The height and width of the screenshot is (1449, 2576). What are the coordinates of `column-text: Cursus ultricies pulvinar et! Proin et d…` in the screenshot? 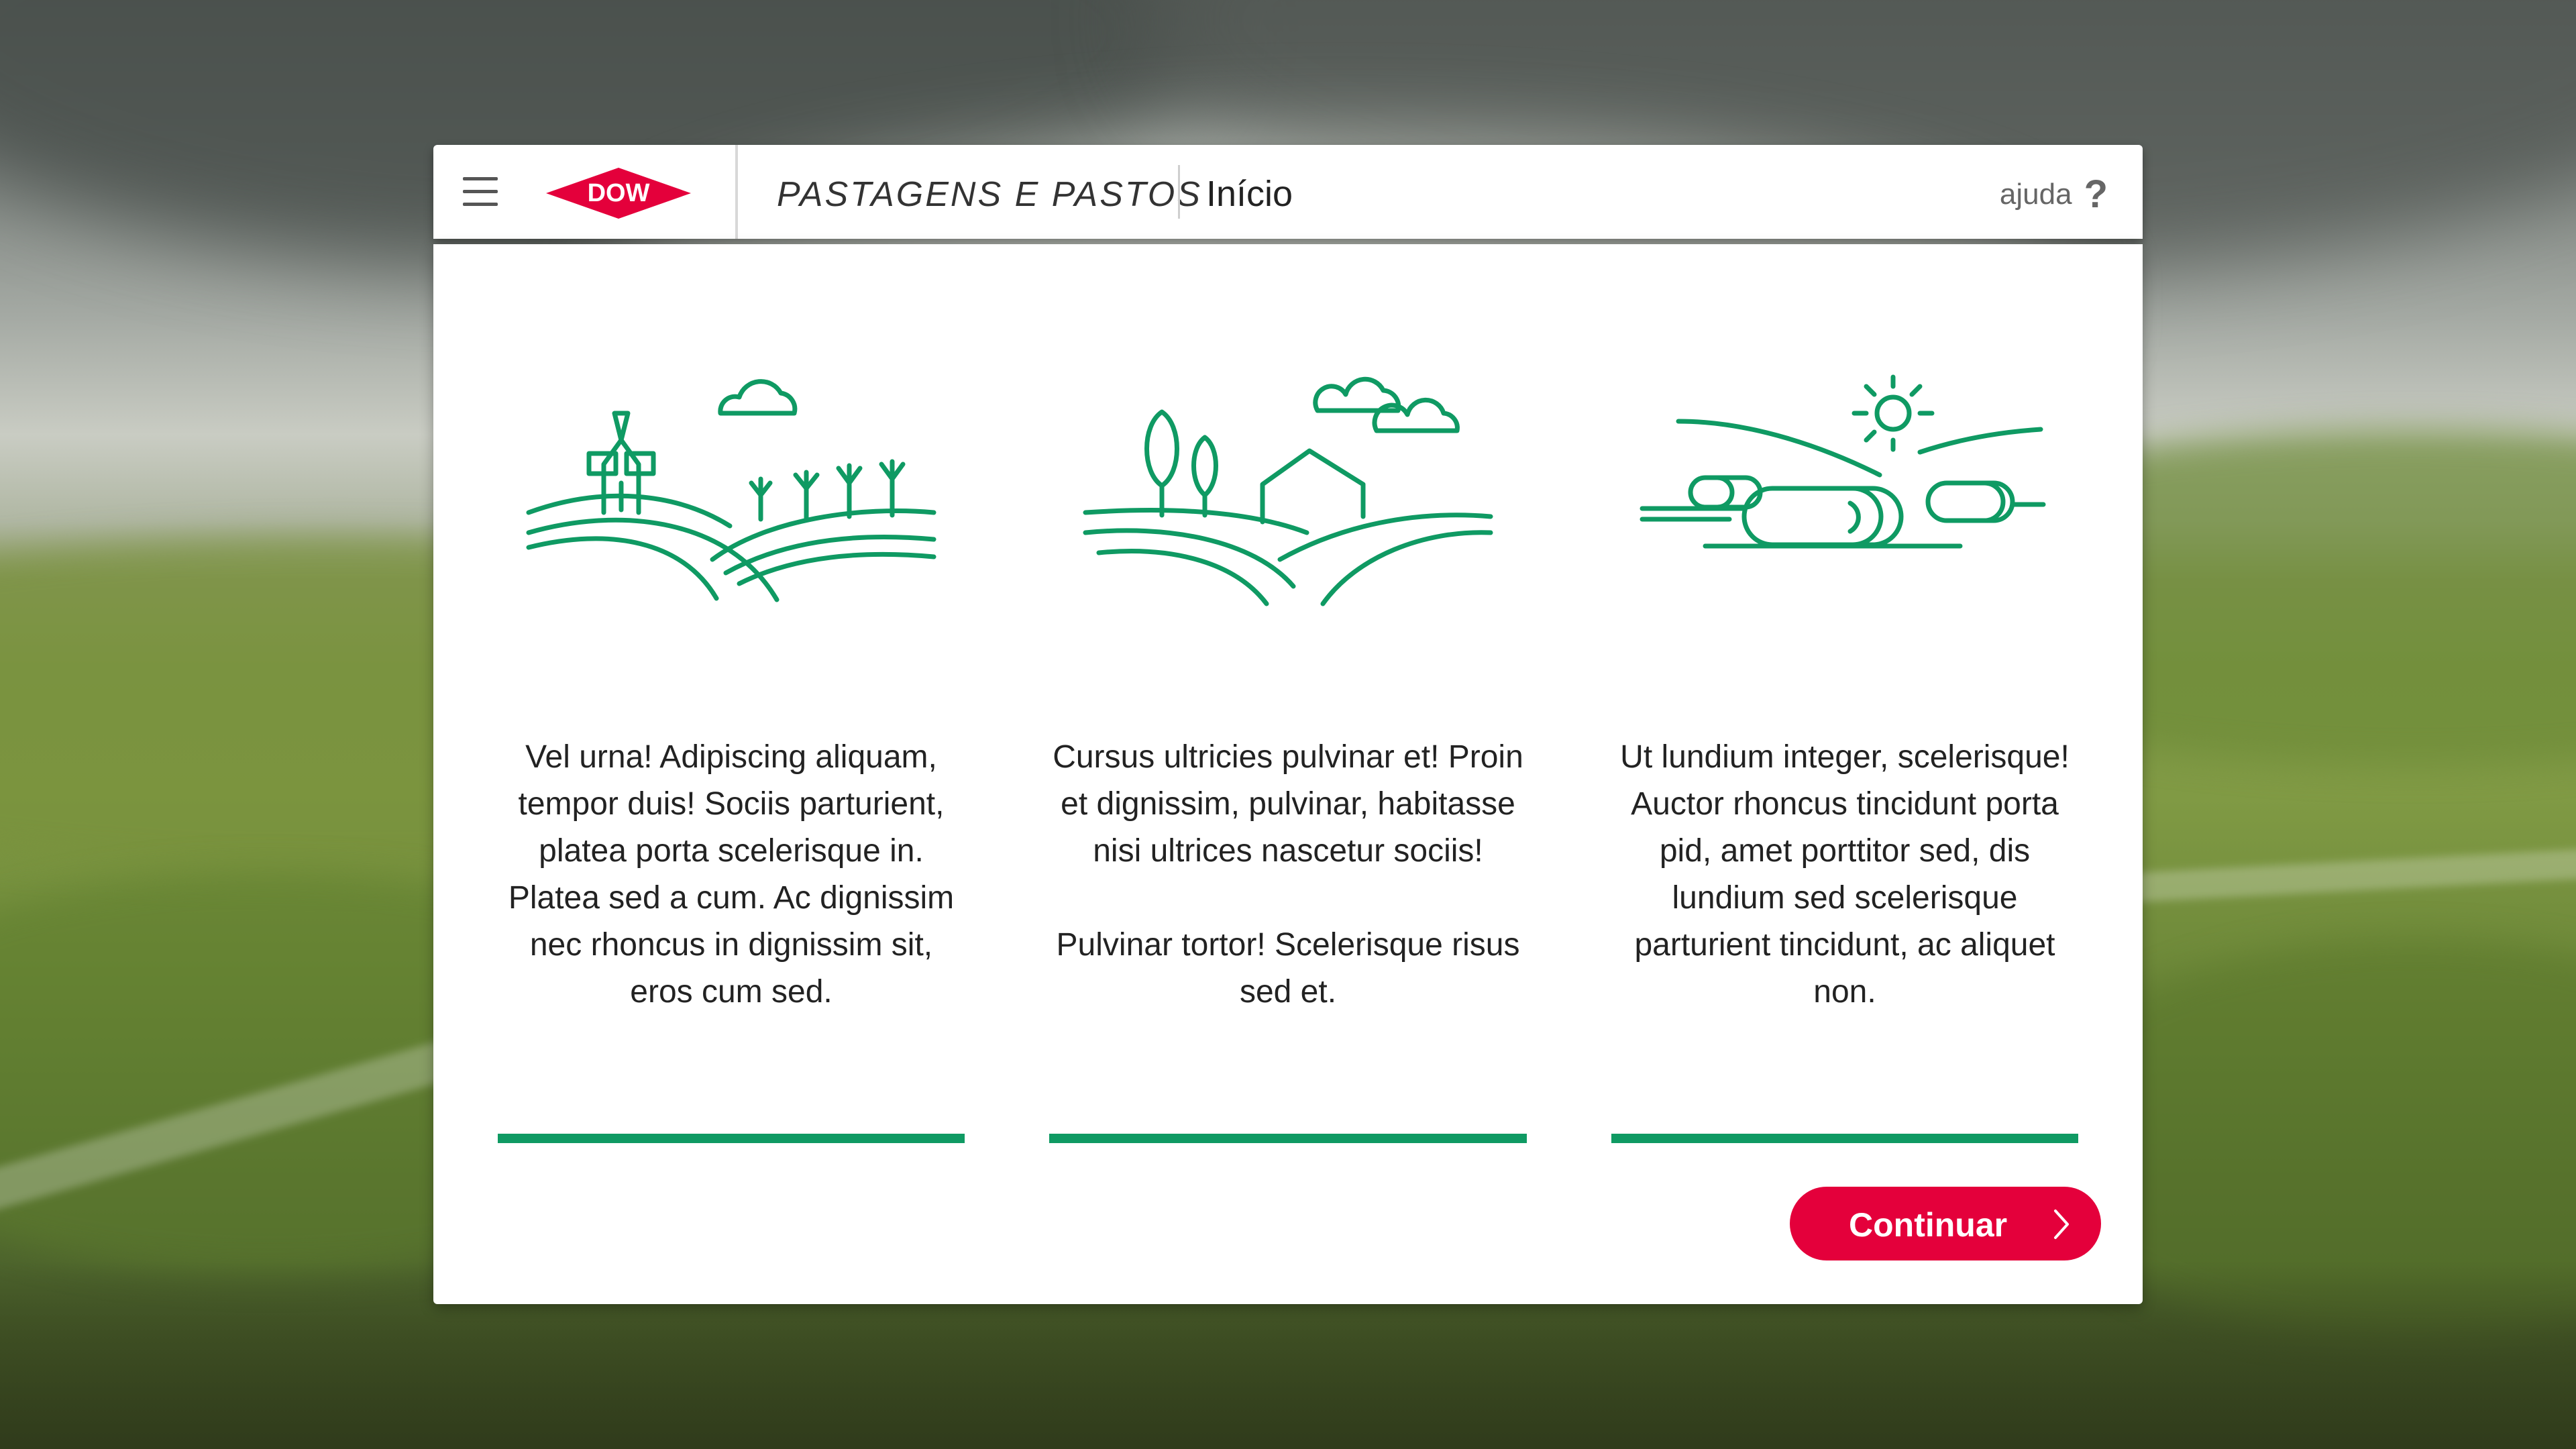 It's located at (1288, 875).